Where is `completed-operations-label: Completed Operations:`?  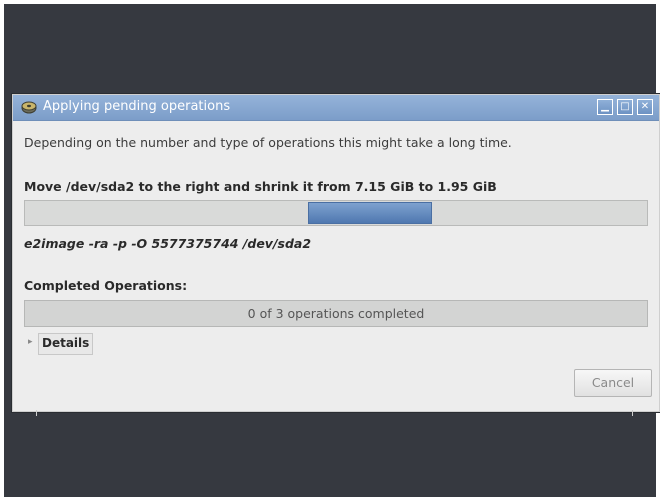 completed-operations-label: Completed Operations: is located at coordinates (106, 285).